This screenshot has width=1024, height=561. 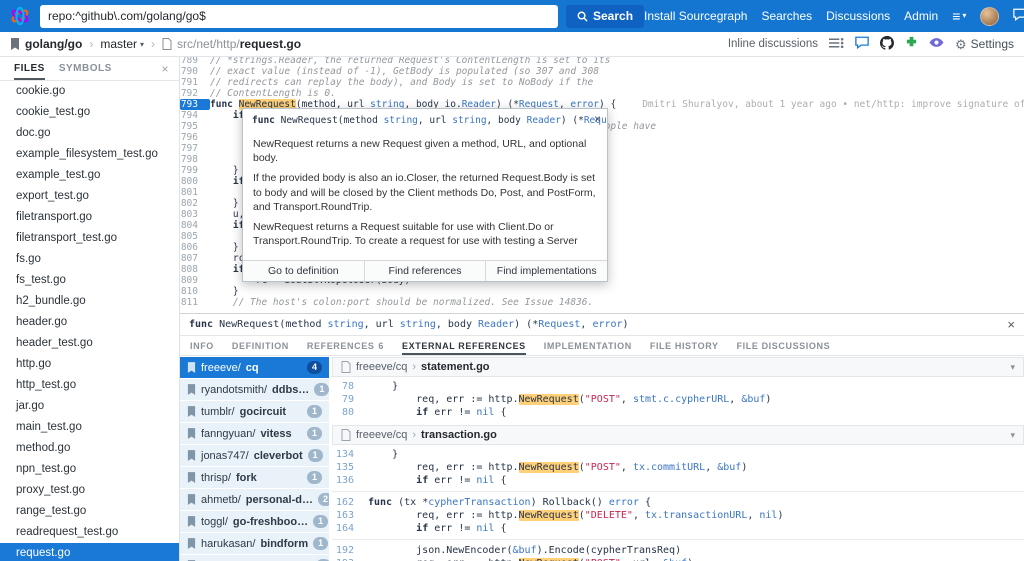 I want to click on feedback-icon, so click(x=1018, y=16).